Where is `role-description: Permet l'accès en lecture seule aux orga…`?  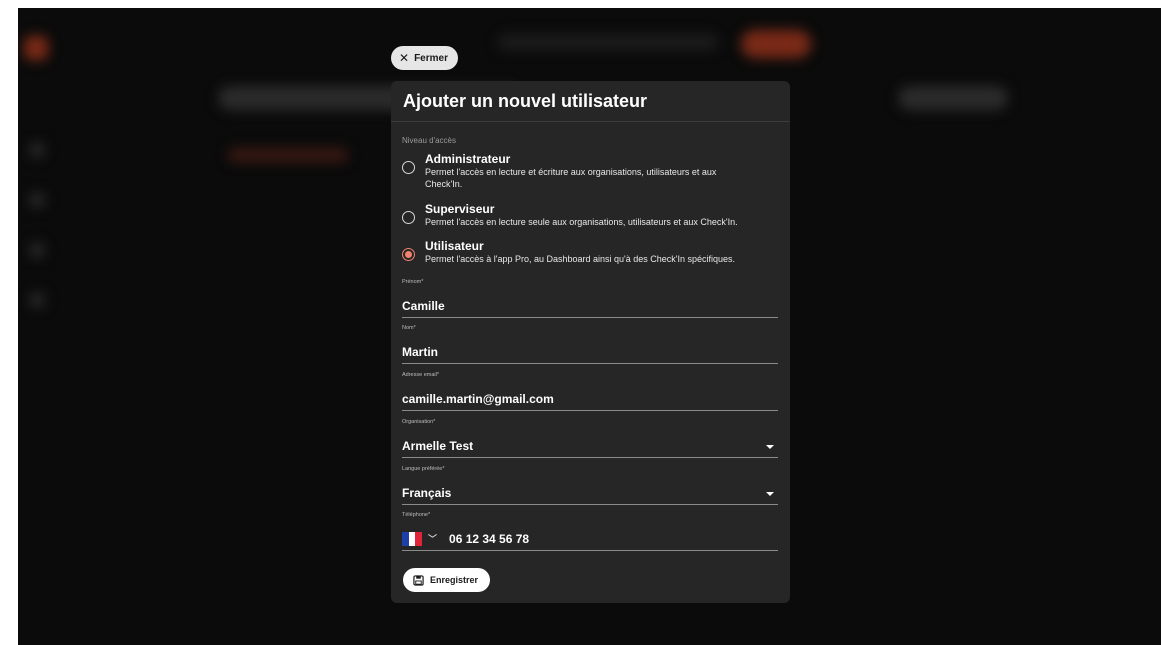 role-description: Permet l'accès en lecture seule aux orga… is located at coordinates (581, 222).